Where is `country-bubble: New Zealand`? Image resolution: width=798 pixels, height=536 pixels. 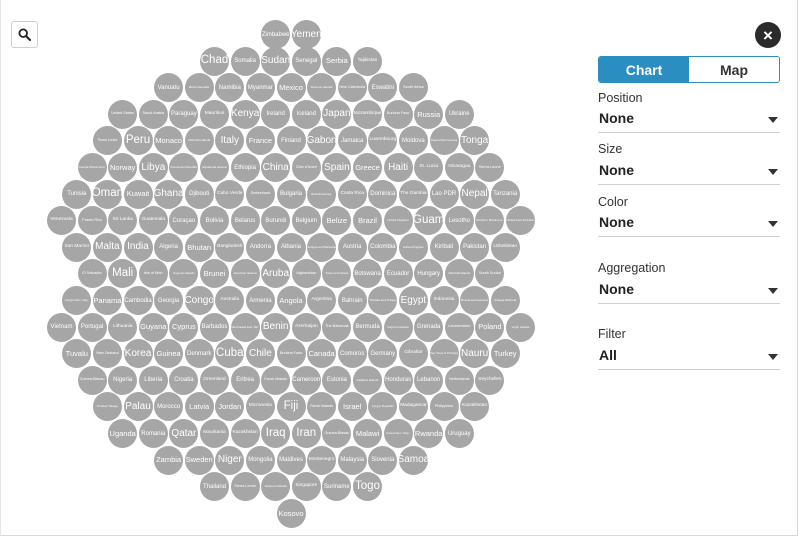
country-bubble: New Zealand is located at coordinates (107, 354).